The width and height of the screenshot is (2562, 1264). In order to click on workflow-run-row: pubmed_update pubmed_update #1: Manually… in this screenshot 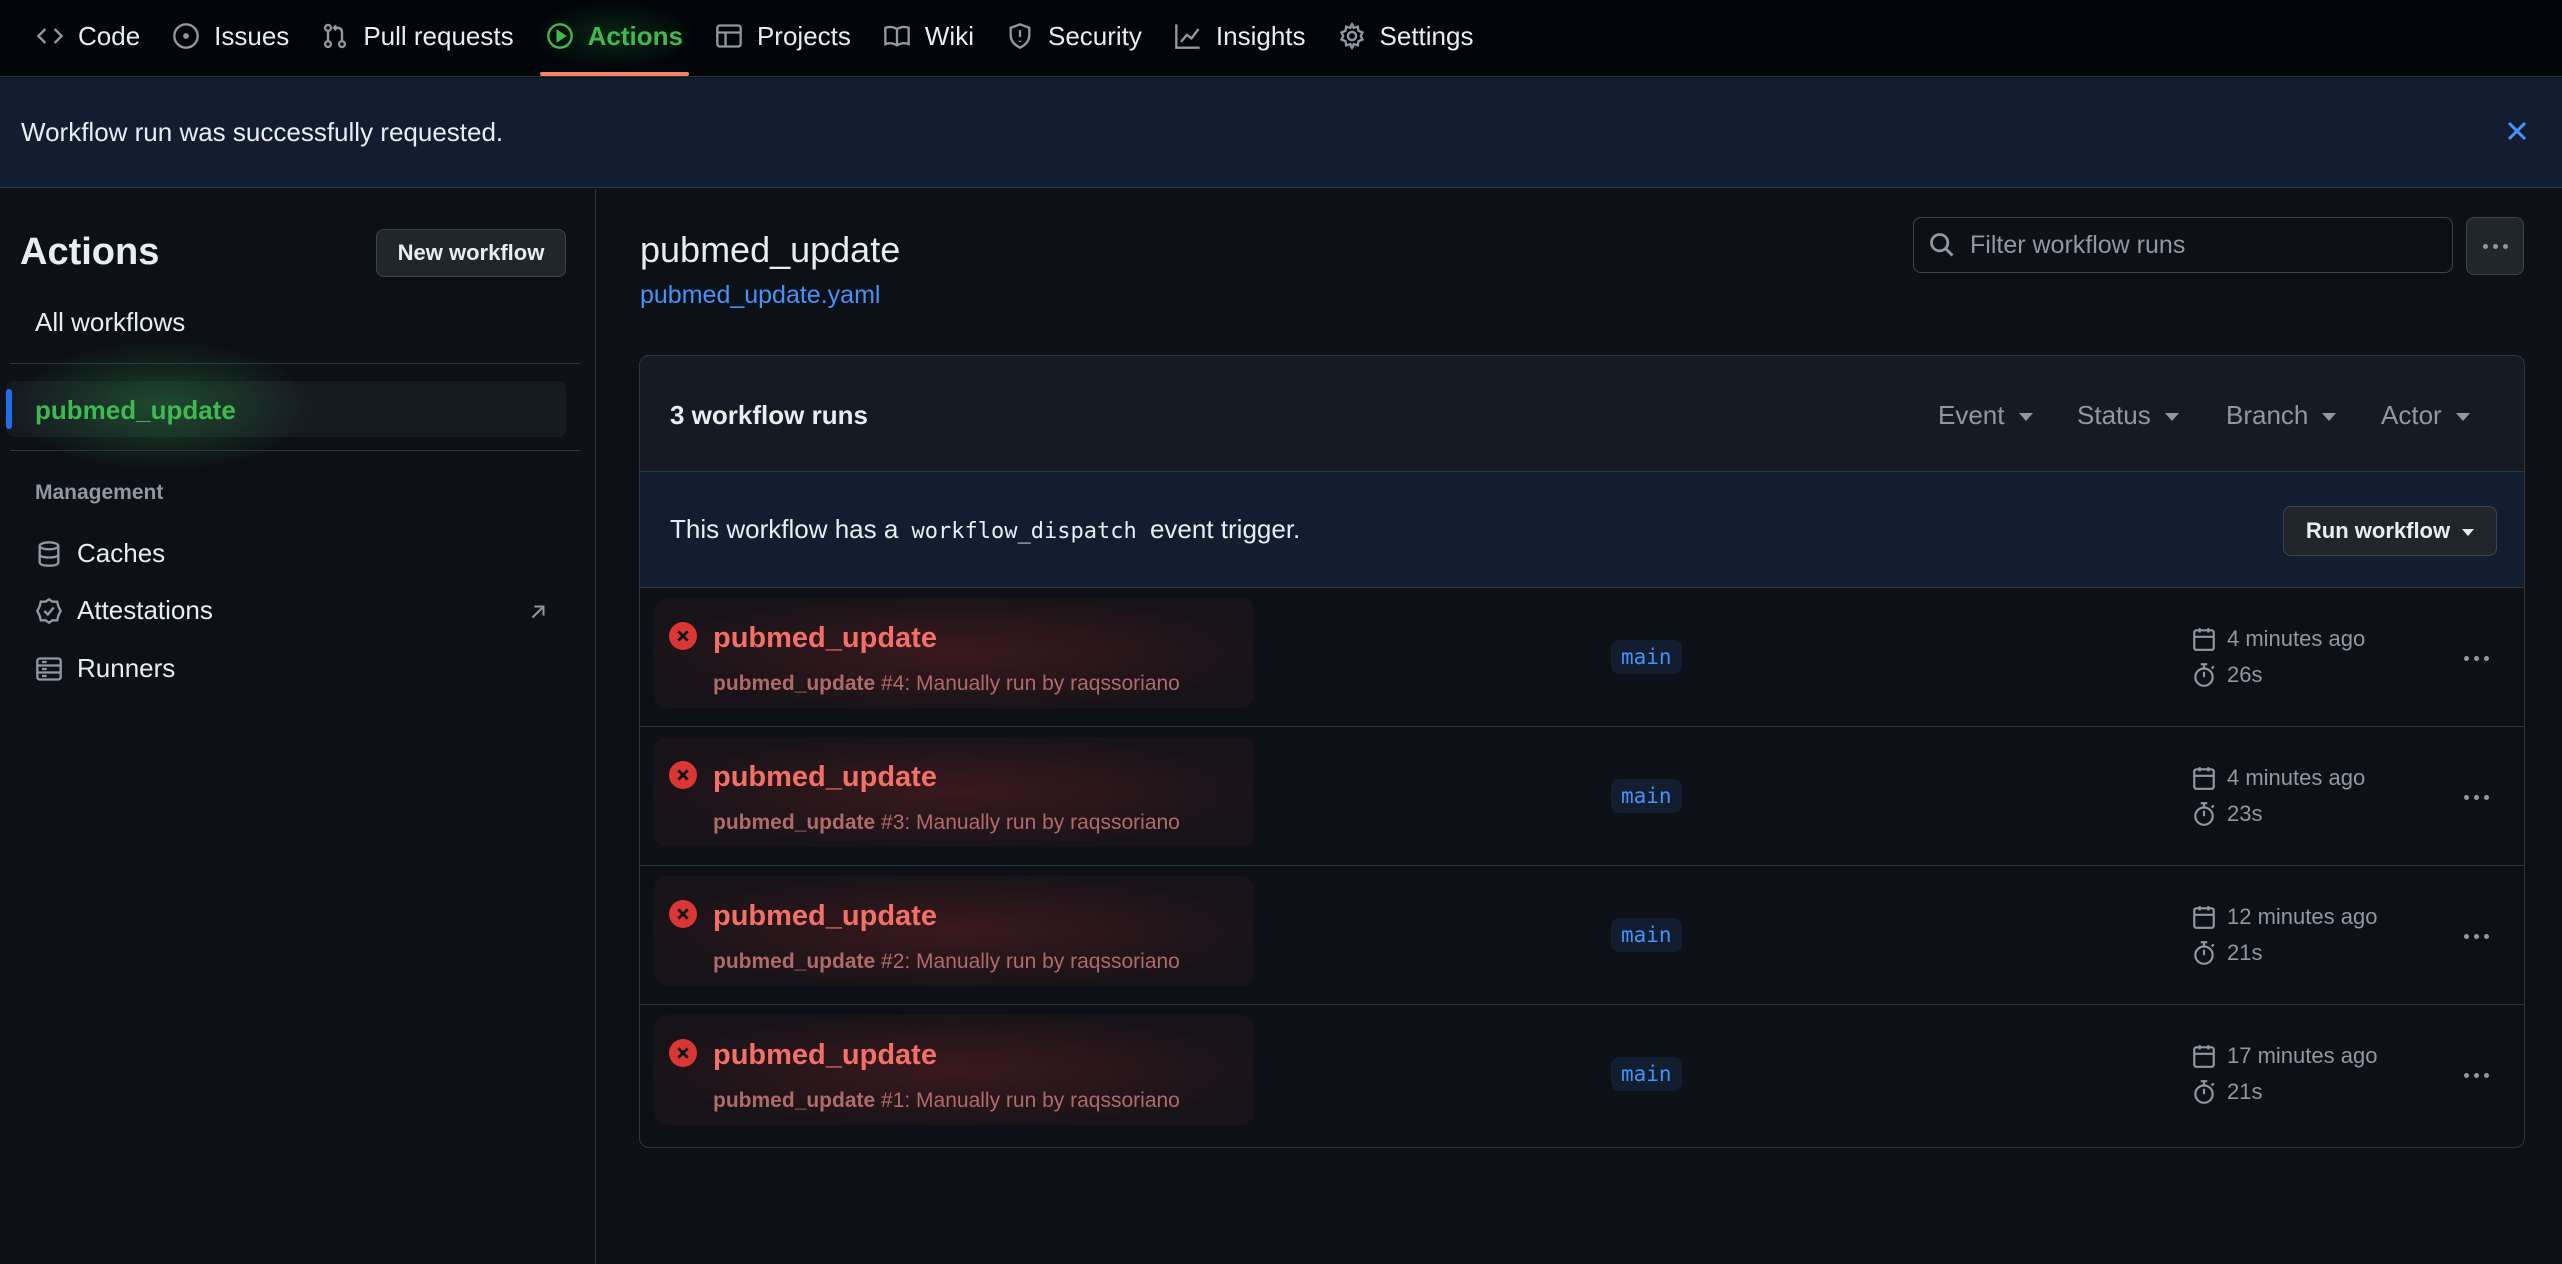, I will do `click(1582, 1074)`.